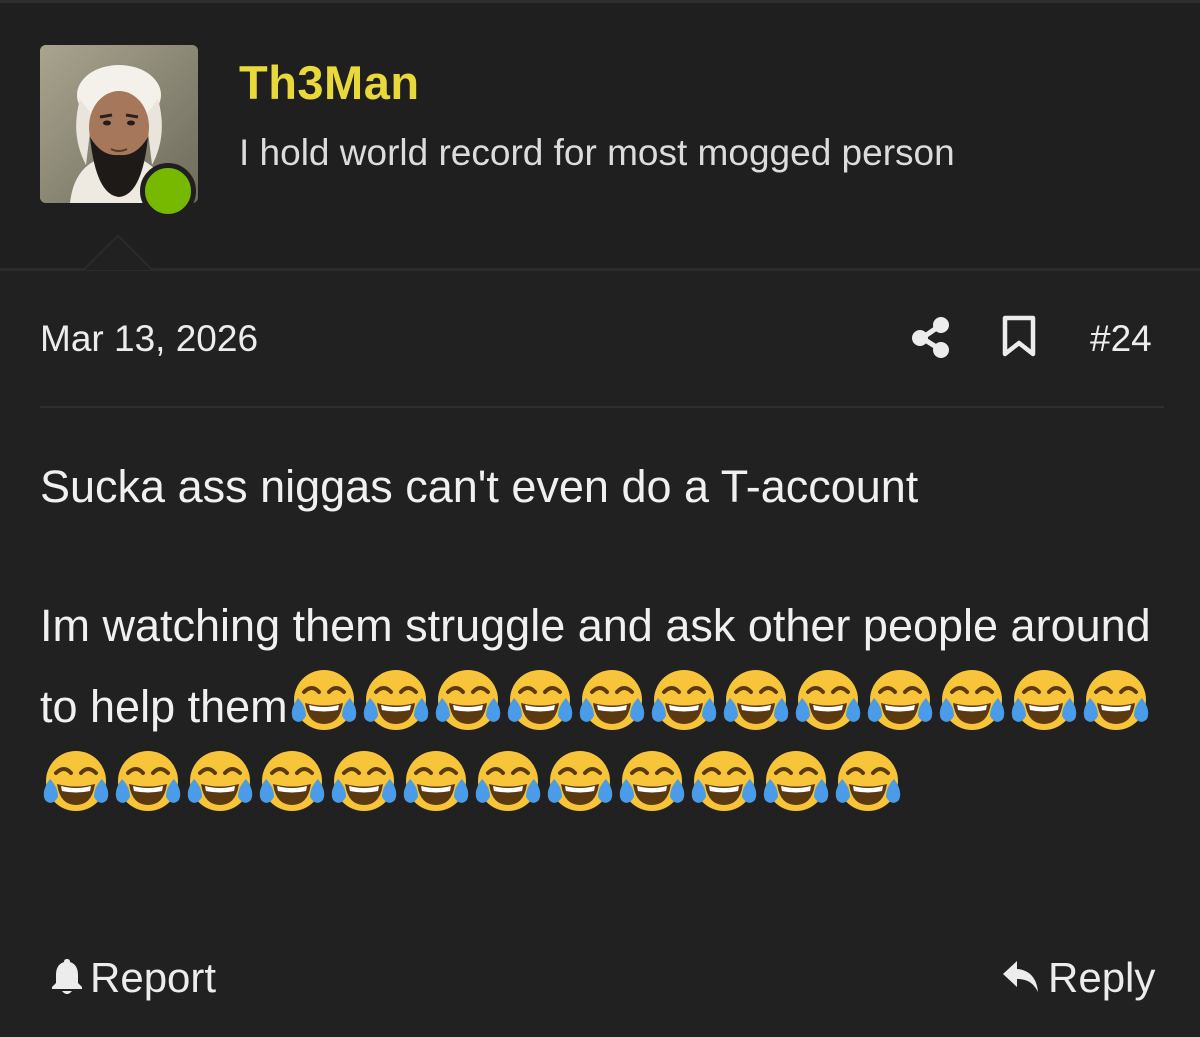 Image resolution: width=1200 pixels, height=1037 pixels. I want to click on avatar-container, so click(120, 132).